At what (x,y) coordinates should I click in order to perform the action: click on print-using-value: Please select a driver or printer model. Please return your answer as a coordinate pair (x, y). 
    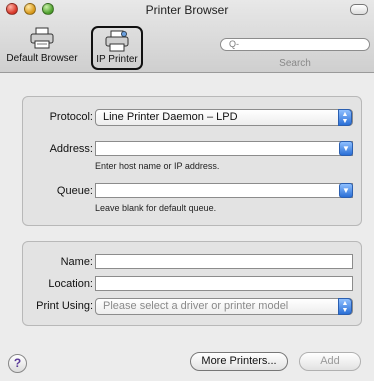
    Looking at the image, I should click on (196, 306).